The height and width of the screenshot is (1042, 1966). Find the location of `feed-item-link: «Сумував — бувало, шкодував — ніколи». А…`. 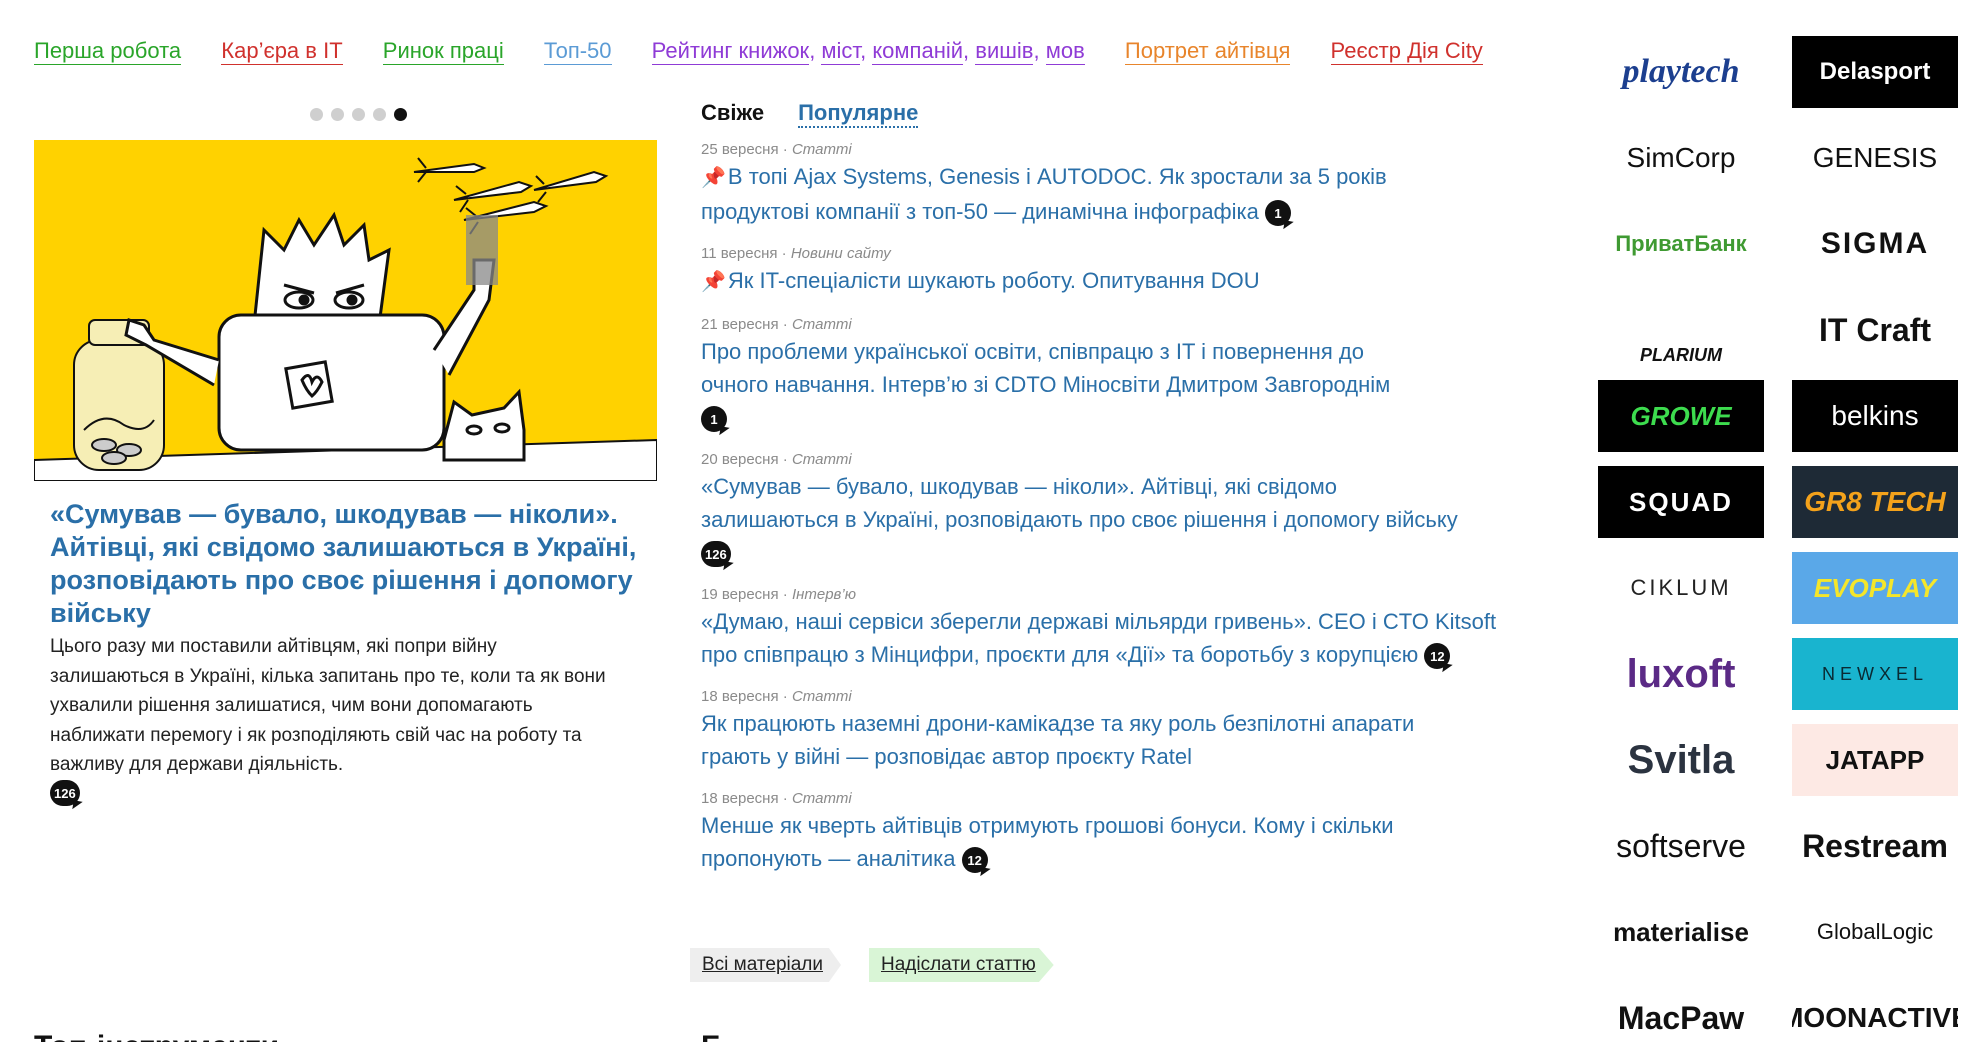

feed-item-link: «Сумував — бувало, шкодував — ніколи». А… is located at coordinates (1081, 519).